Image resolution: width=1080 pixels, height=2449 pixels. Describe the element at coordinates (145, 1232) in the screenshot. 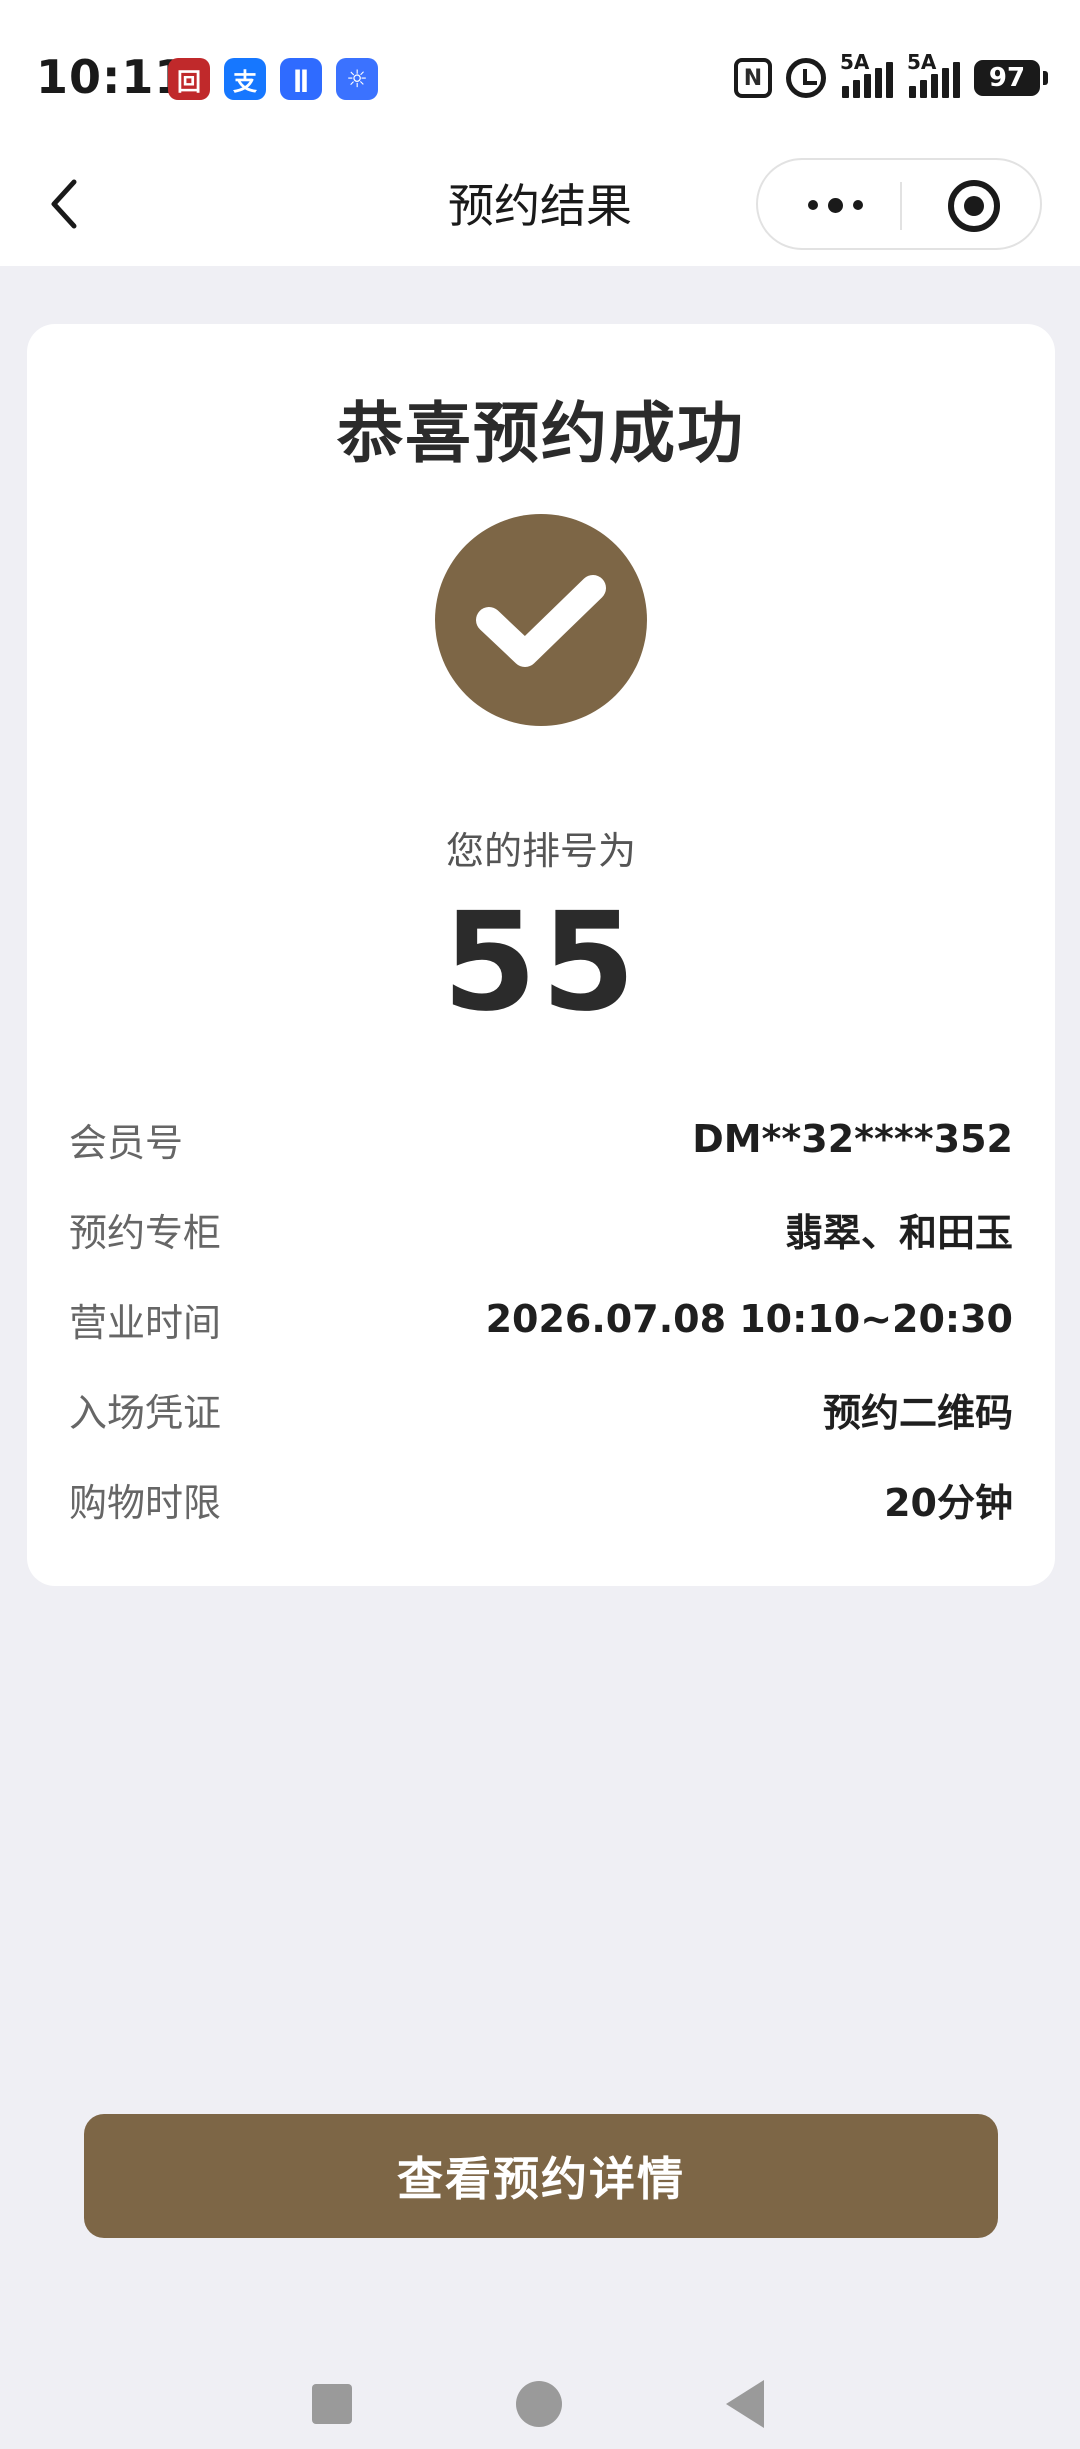

I see `detail-label: 预约专柜` at that location.